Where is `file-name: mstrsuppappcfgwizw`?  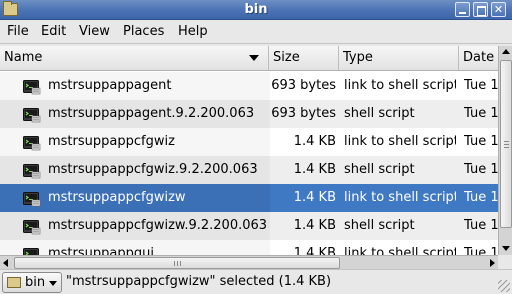 file-name: mstrsuppappcfgwizw is located at coordinates (117, 197).